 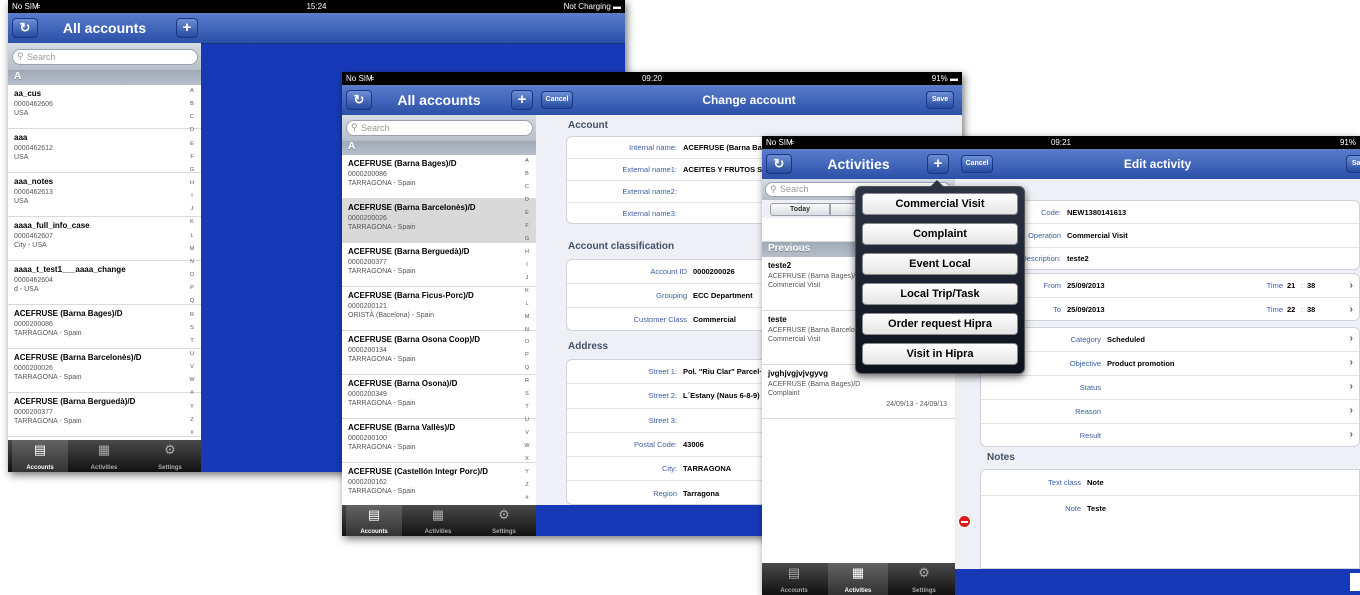 I want to click on form-row: Objective Product promotion ›, so click(x=1170, y=364).